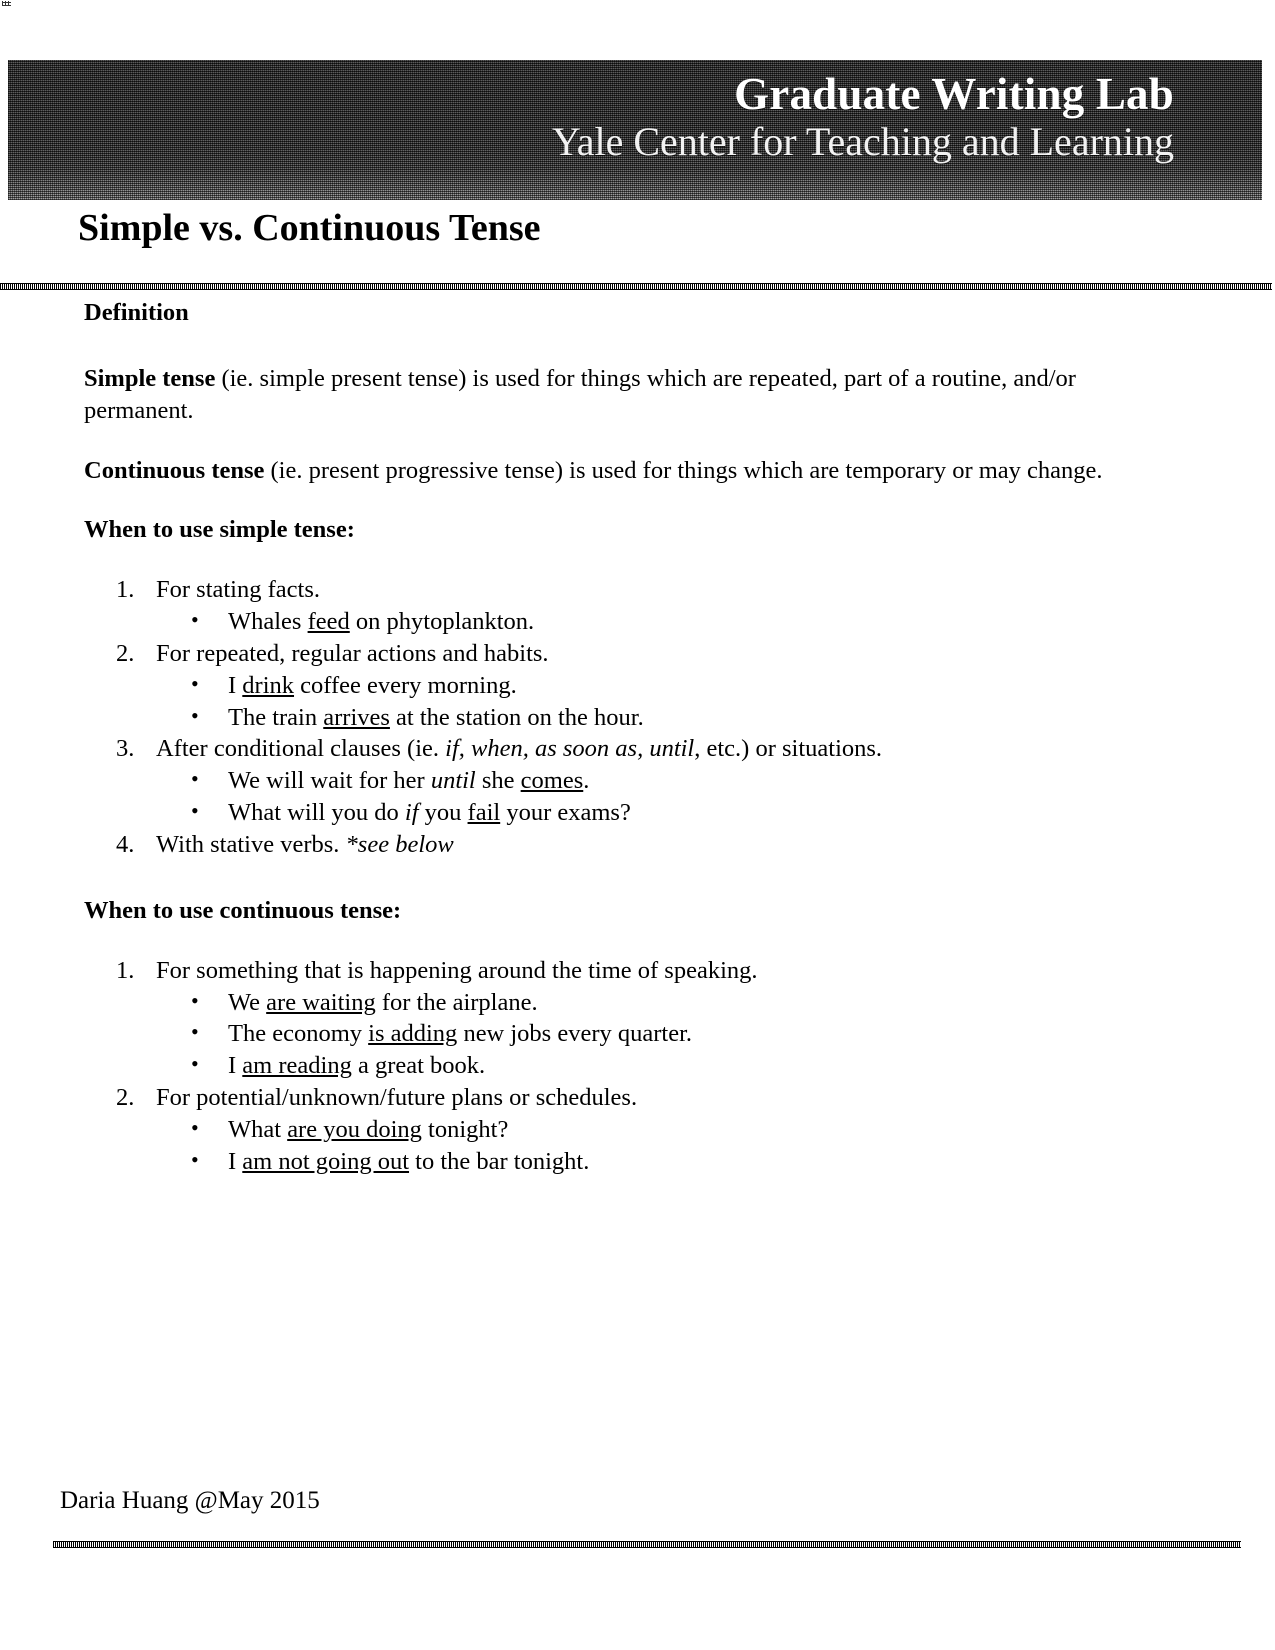 The height and width of the screenshot is (1650, 1275). What do you see at coordinates (635, 1066) in the screenshot?
I see `list-item: • I am reading a great book.` at bounding box center [635, 1066].